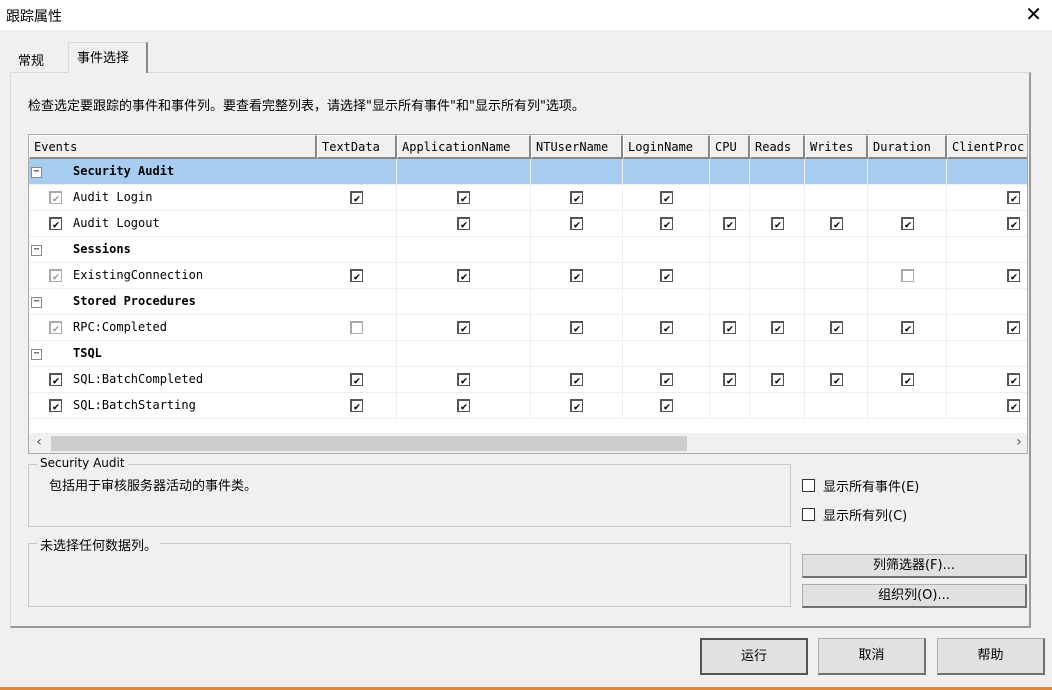 The height and width of the screenshot is (690, 1052). I want to click on group-row: − Stored Procedures, so click(528, 302).